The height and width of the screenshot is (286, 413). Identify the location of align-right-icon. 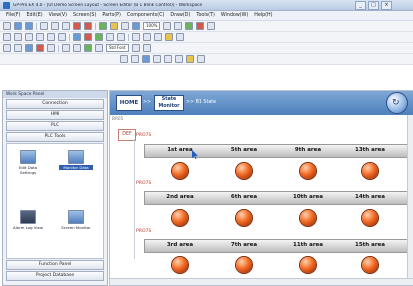
(158, 37).